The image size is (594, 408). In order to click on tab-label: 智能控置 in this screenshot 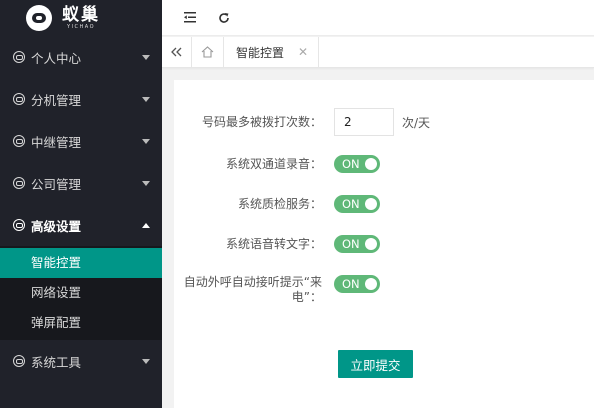, I will do `click(260, 52)`.